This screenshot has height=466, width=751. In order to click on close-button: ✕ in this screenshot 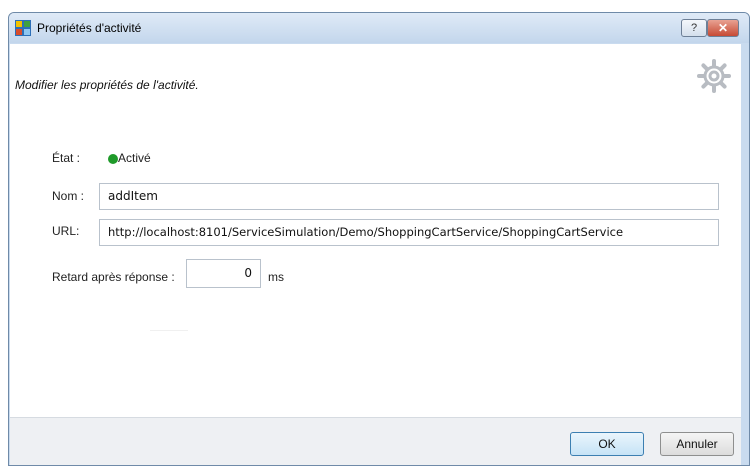, I will do `click(723, 28)`.